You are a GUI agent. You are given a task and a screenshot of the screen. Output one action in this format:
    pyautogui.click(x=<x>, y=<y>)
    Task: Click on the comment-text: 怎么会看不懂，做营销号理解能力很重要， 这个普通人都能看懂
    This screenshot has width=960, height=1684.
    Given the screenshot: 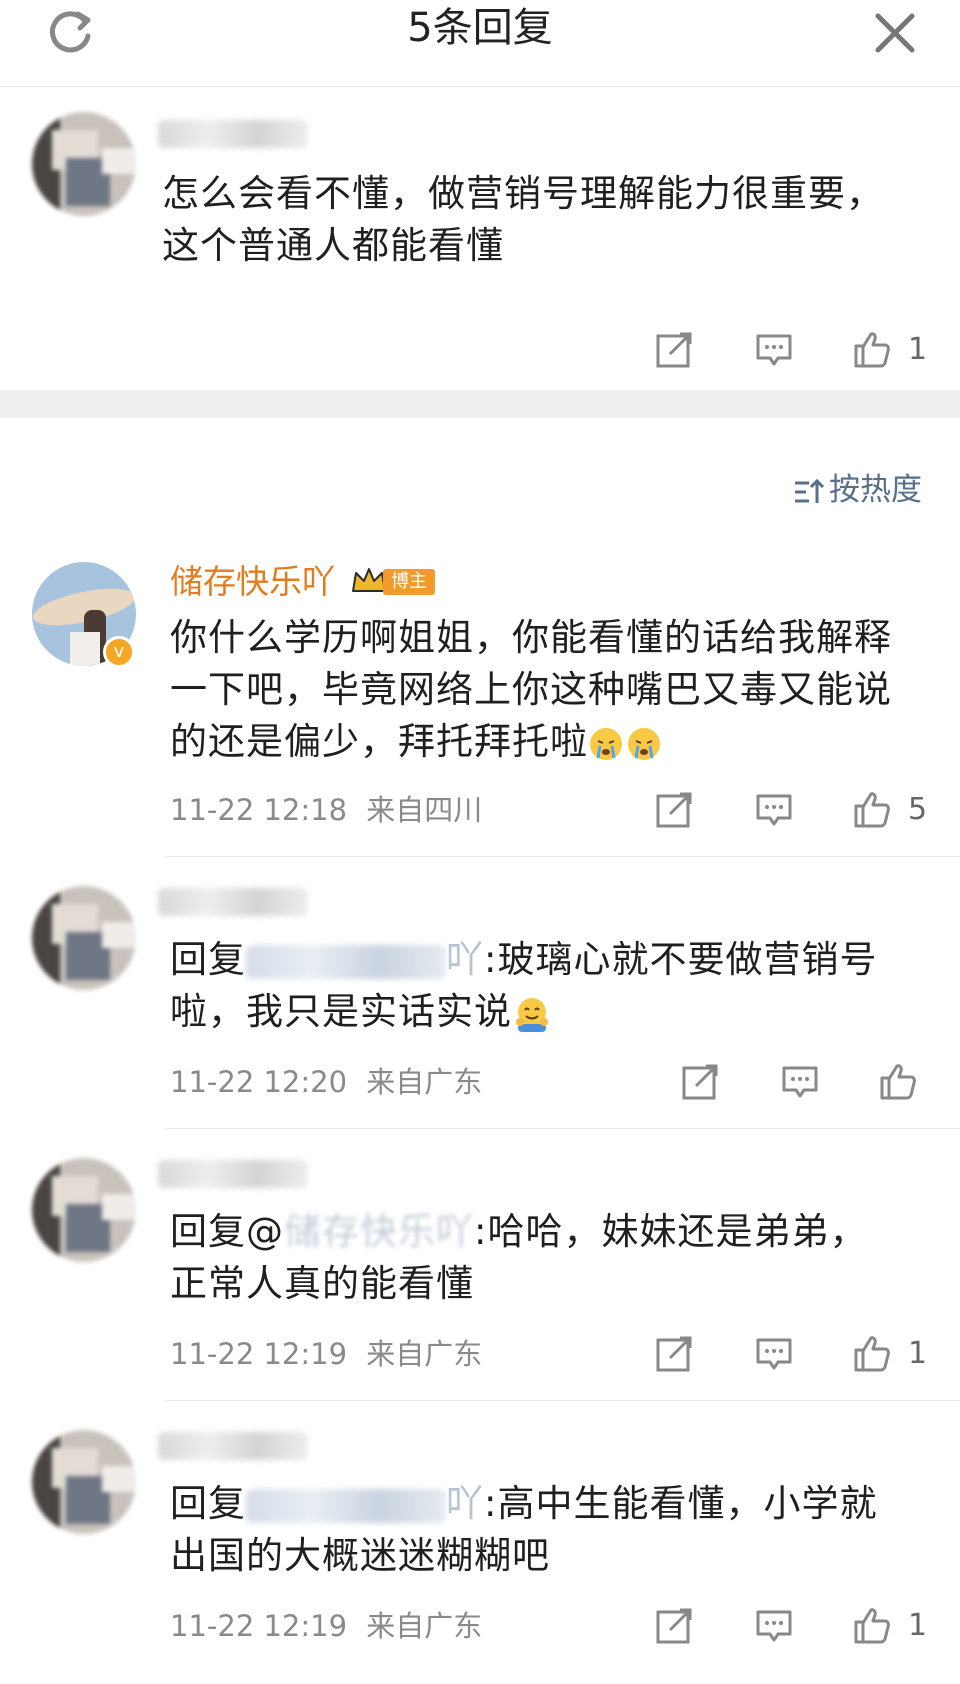 What is the action you would take?
    pyautogui.click(x=523, y=220)
    